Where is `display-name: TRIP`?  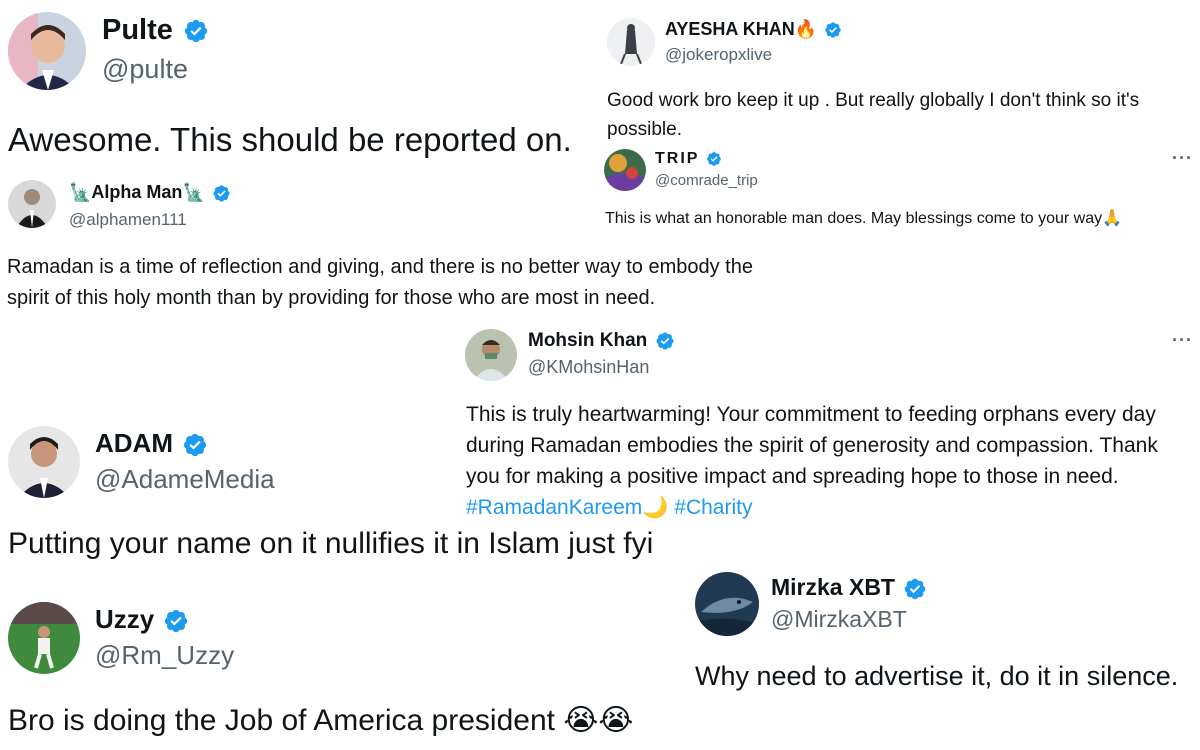 display-name: TRIP is located at coordinates (688, 159).